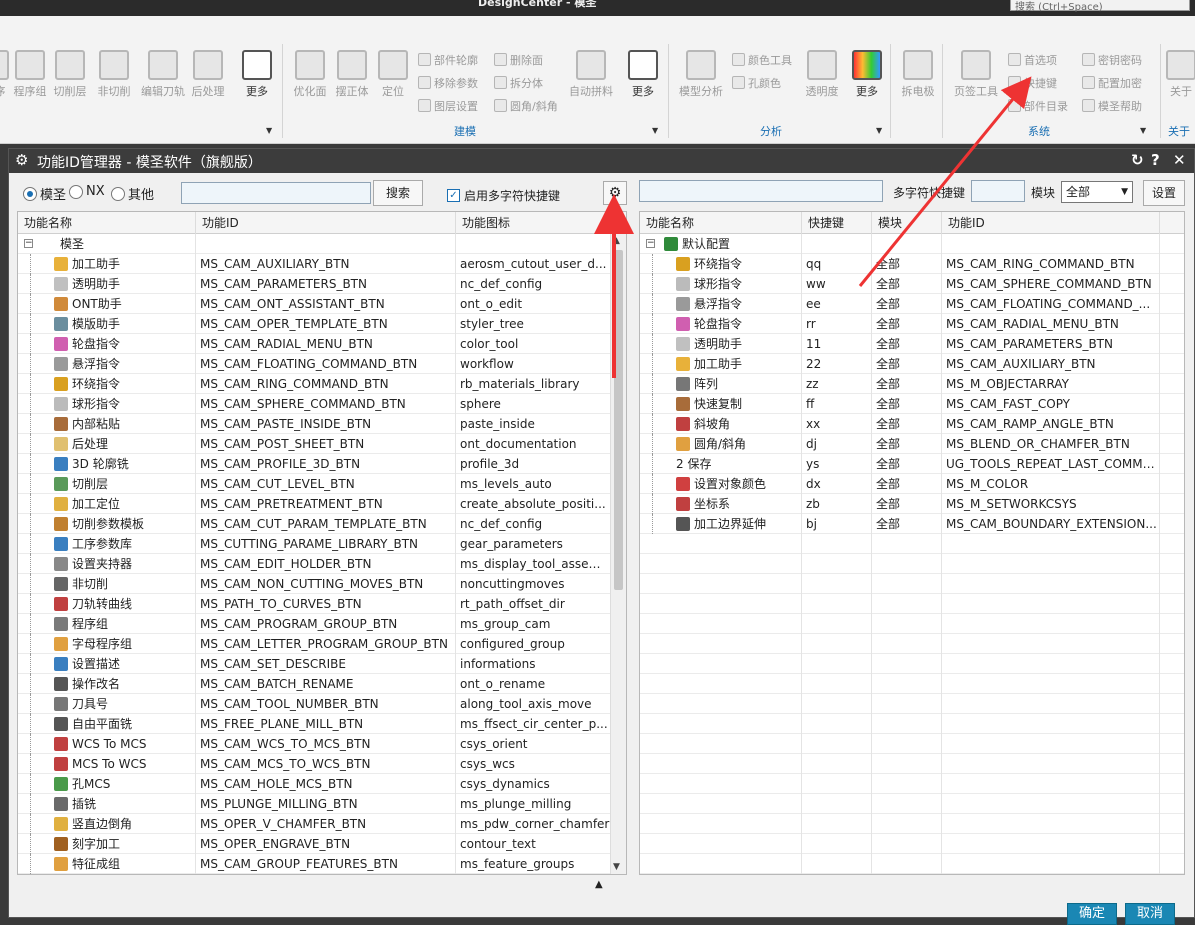  Describe the element at coordinates (352, 74) in the screenshot. I see `ribbon-btn-align-body: 摆正体` at that location.